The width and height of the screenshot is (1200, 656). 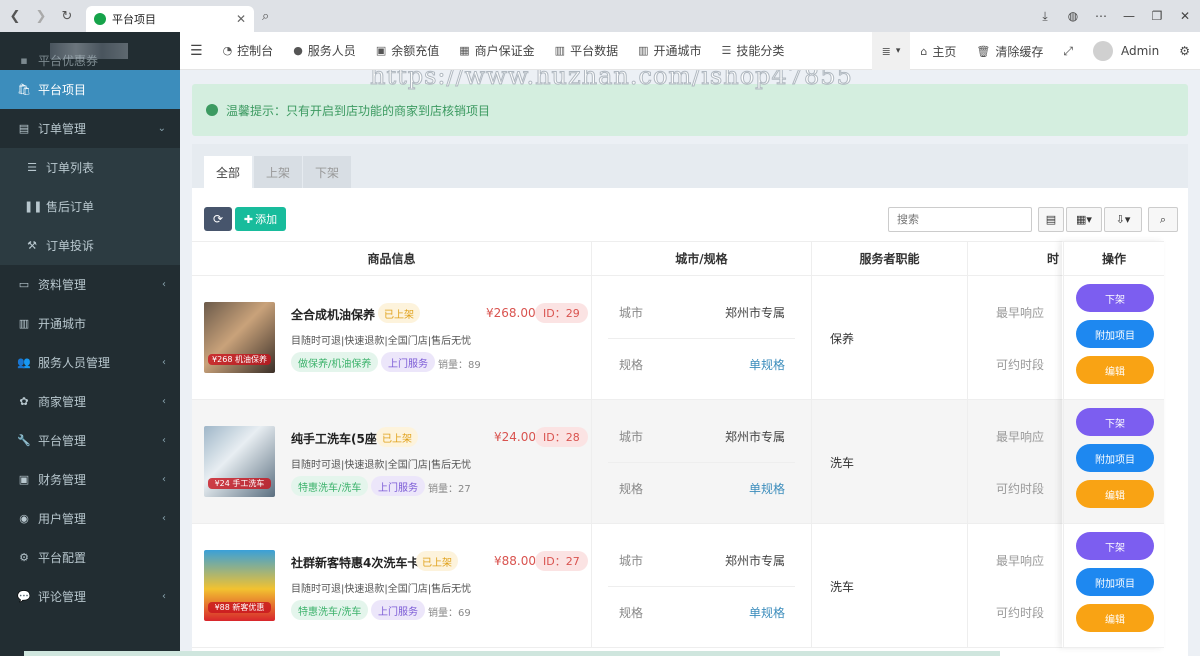 I want to click on nav-data: ▥ 平台数据, so click(x=586, y=51).